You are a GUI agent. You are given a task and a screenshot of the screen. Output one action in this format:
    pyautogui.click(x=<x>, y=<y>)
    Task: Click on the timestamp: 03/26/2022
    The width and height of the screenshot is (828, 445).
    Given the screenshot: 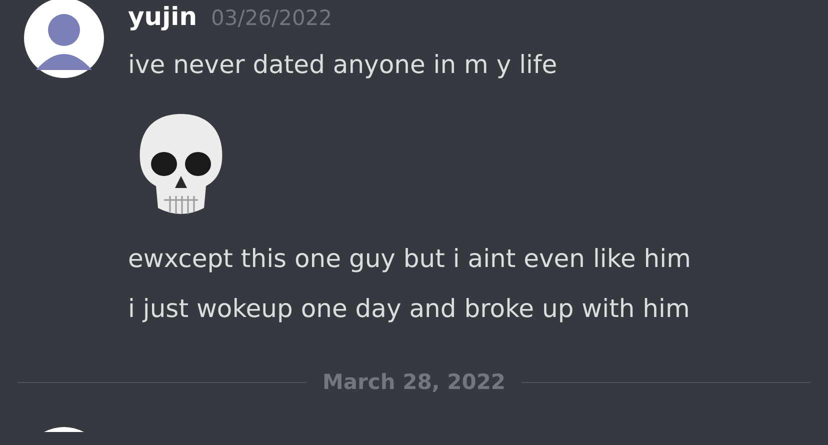 What is the action you would take?
    pyautogui.click(x=271, y=18)
    